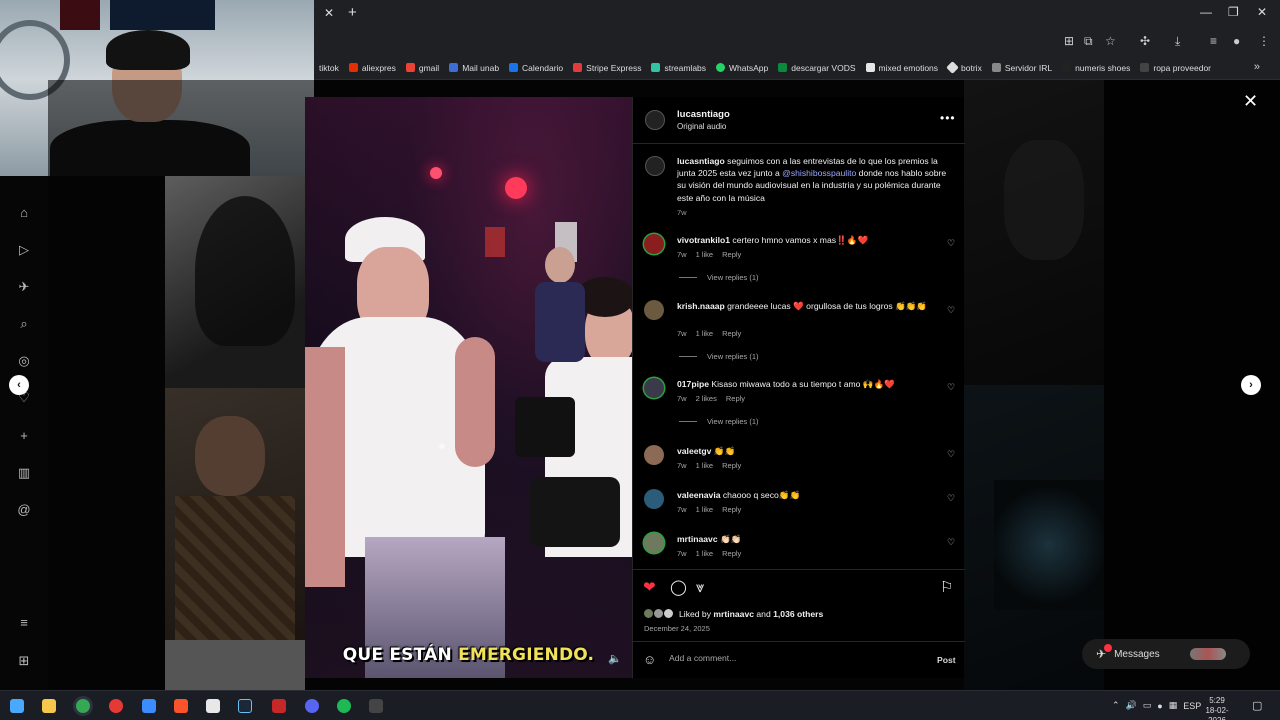  What do you see at coordinates (24, 661) in the screenshot?
I see `also-from-meta-icon: ⊞` at bounding box center [24, 661].